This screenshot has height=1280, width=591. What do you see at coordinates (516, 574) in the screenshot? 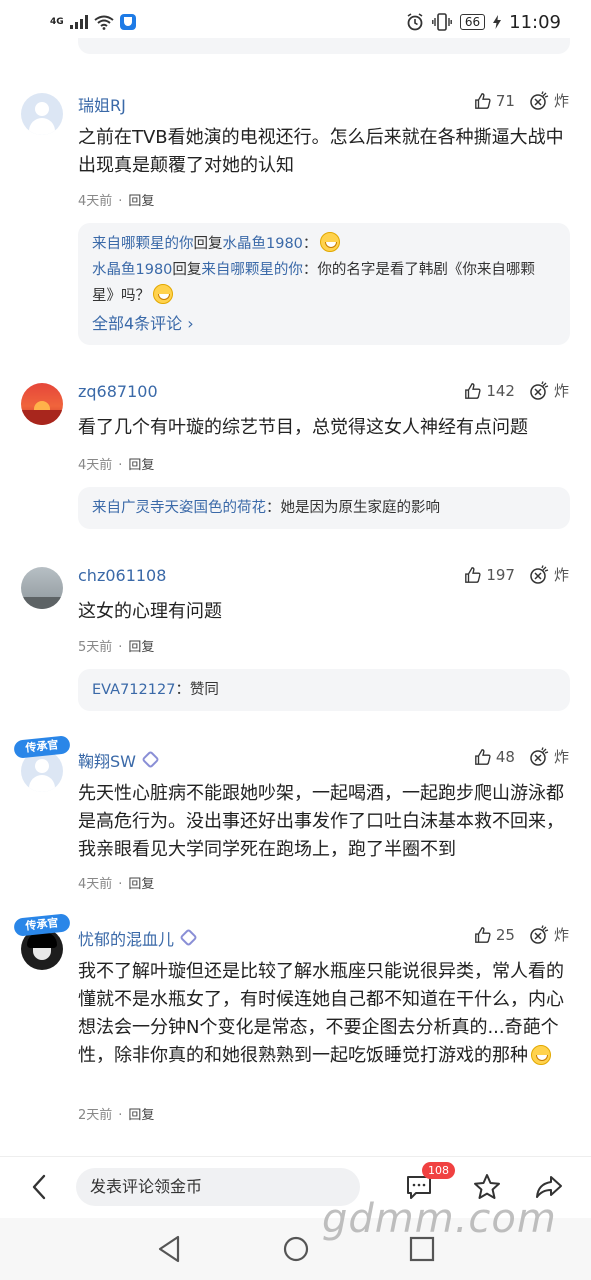
I see `comment-actions: 197 炸` at bounding box center [516, 574].